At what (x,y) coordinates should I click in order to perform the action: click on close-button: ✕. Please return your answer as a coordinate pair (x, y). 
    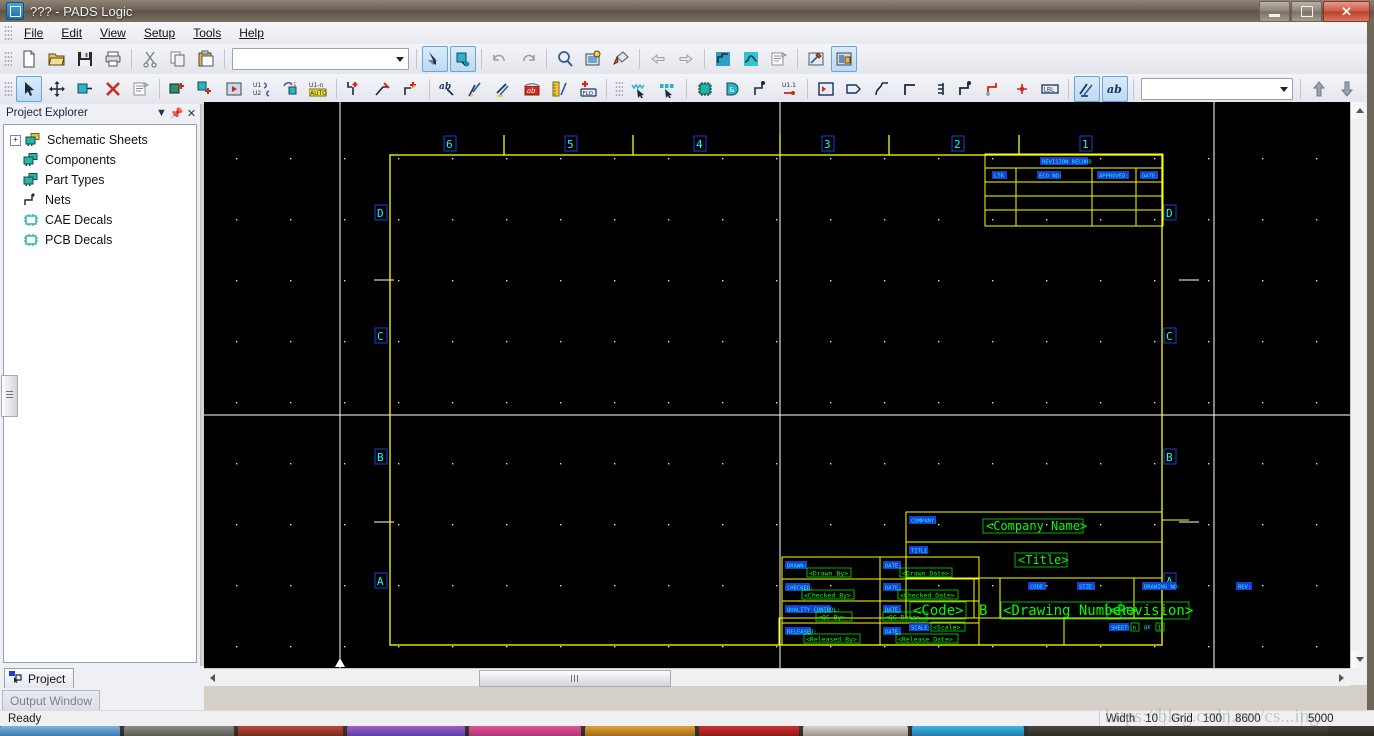
    Looking at the image, I should click on (1346, 11).